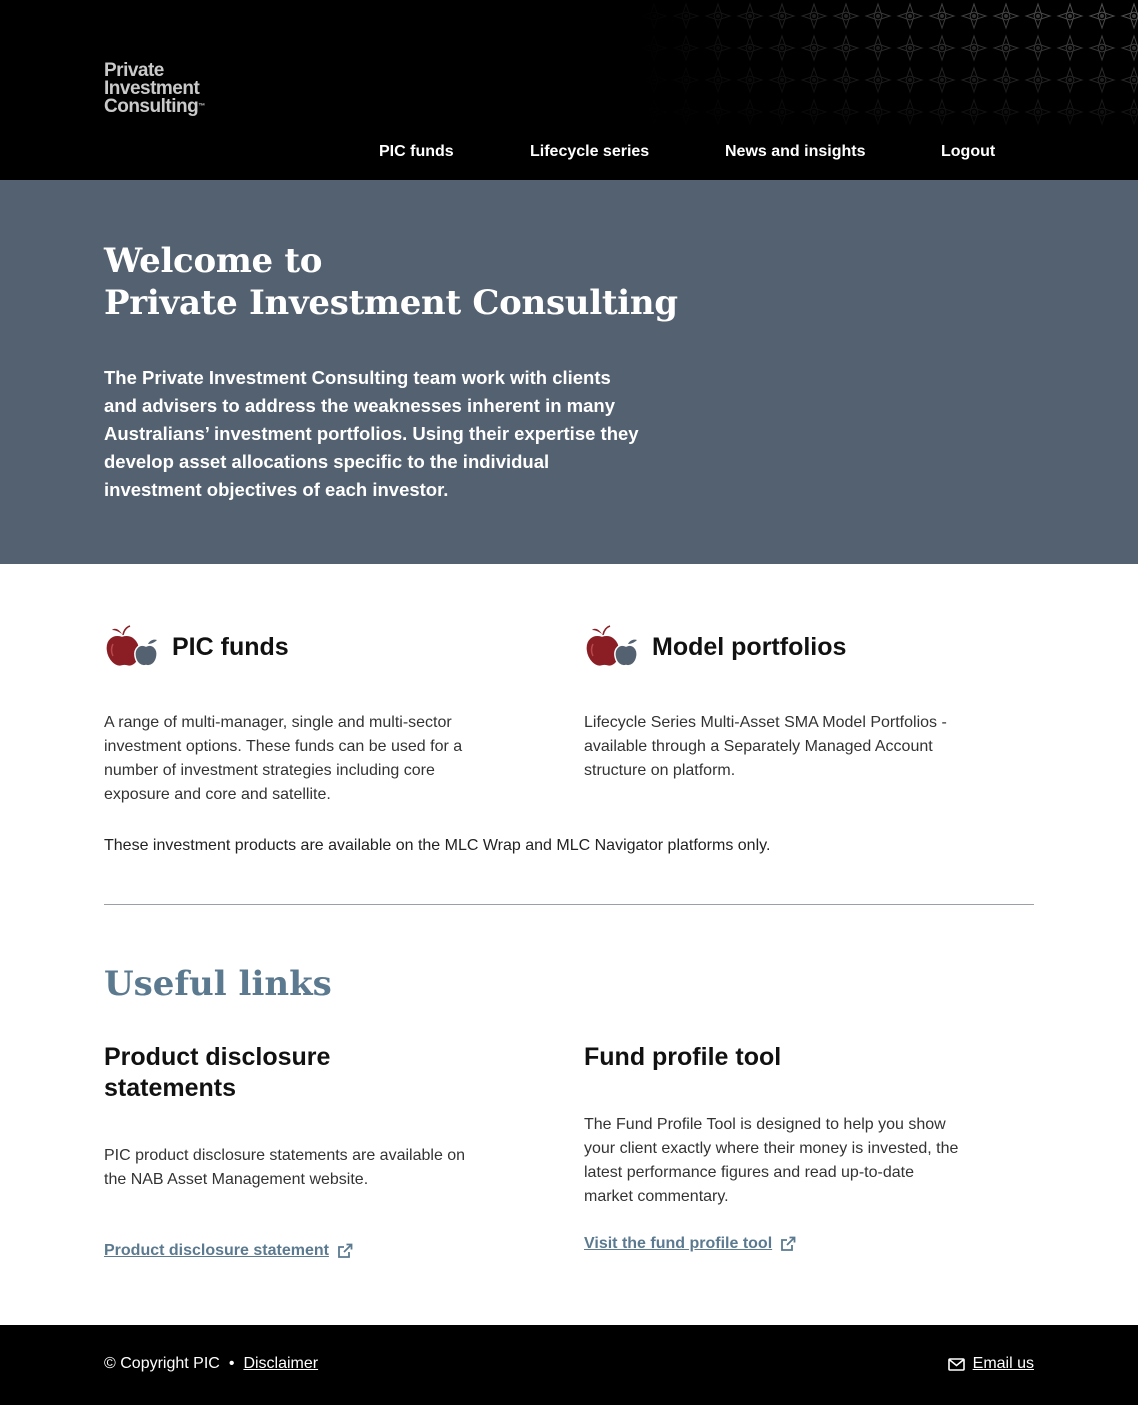  What do you see at coordinates (683, 1057) in the screenshot?
I see `fund-profile-title: Fund profile tool` at bounding box center [683, 1057].